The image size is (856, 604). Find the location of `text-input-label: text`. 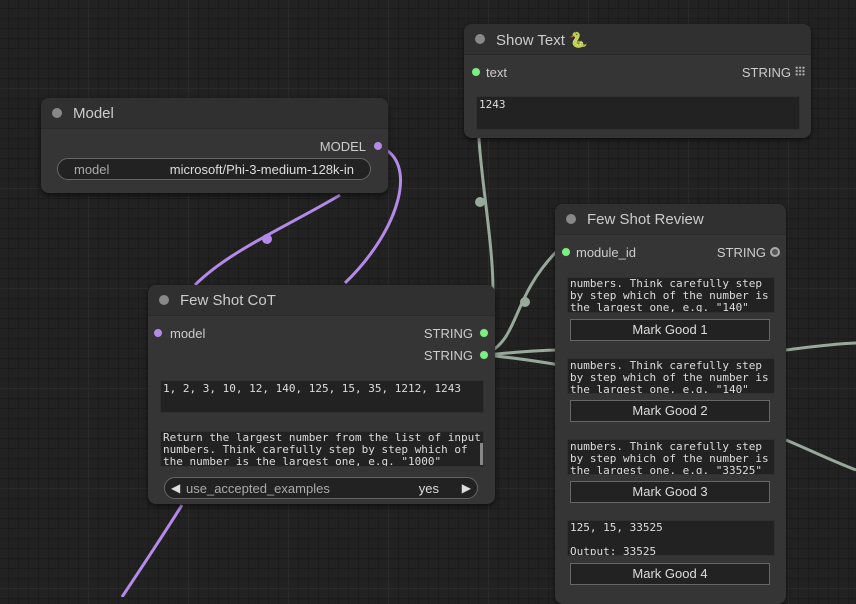

text-input-label: text is located at coordinates (496, 72).